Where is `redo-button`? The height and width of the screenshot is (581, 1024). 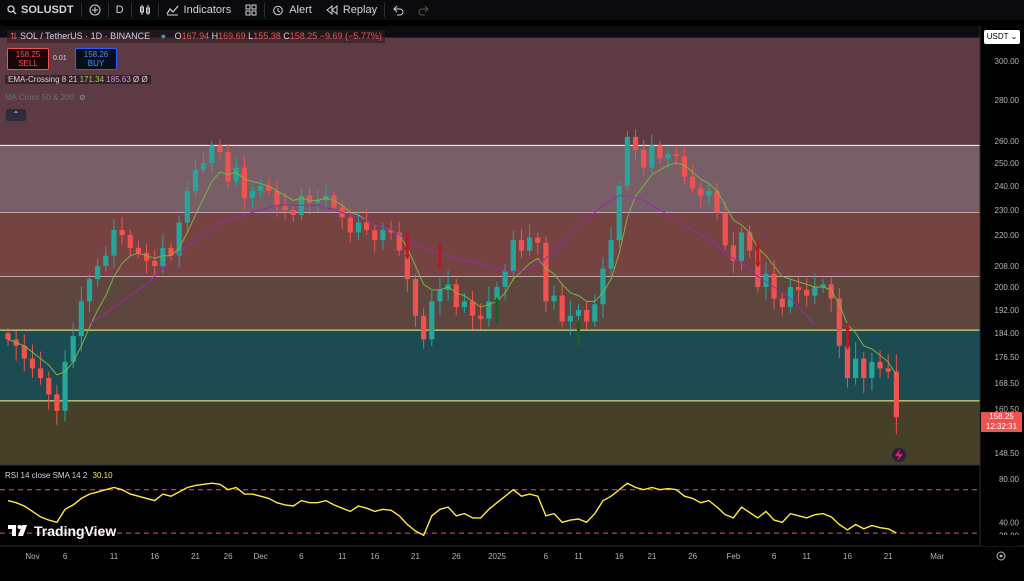 redo-button is located at coordinates (424, 10).